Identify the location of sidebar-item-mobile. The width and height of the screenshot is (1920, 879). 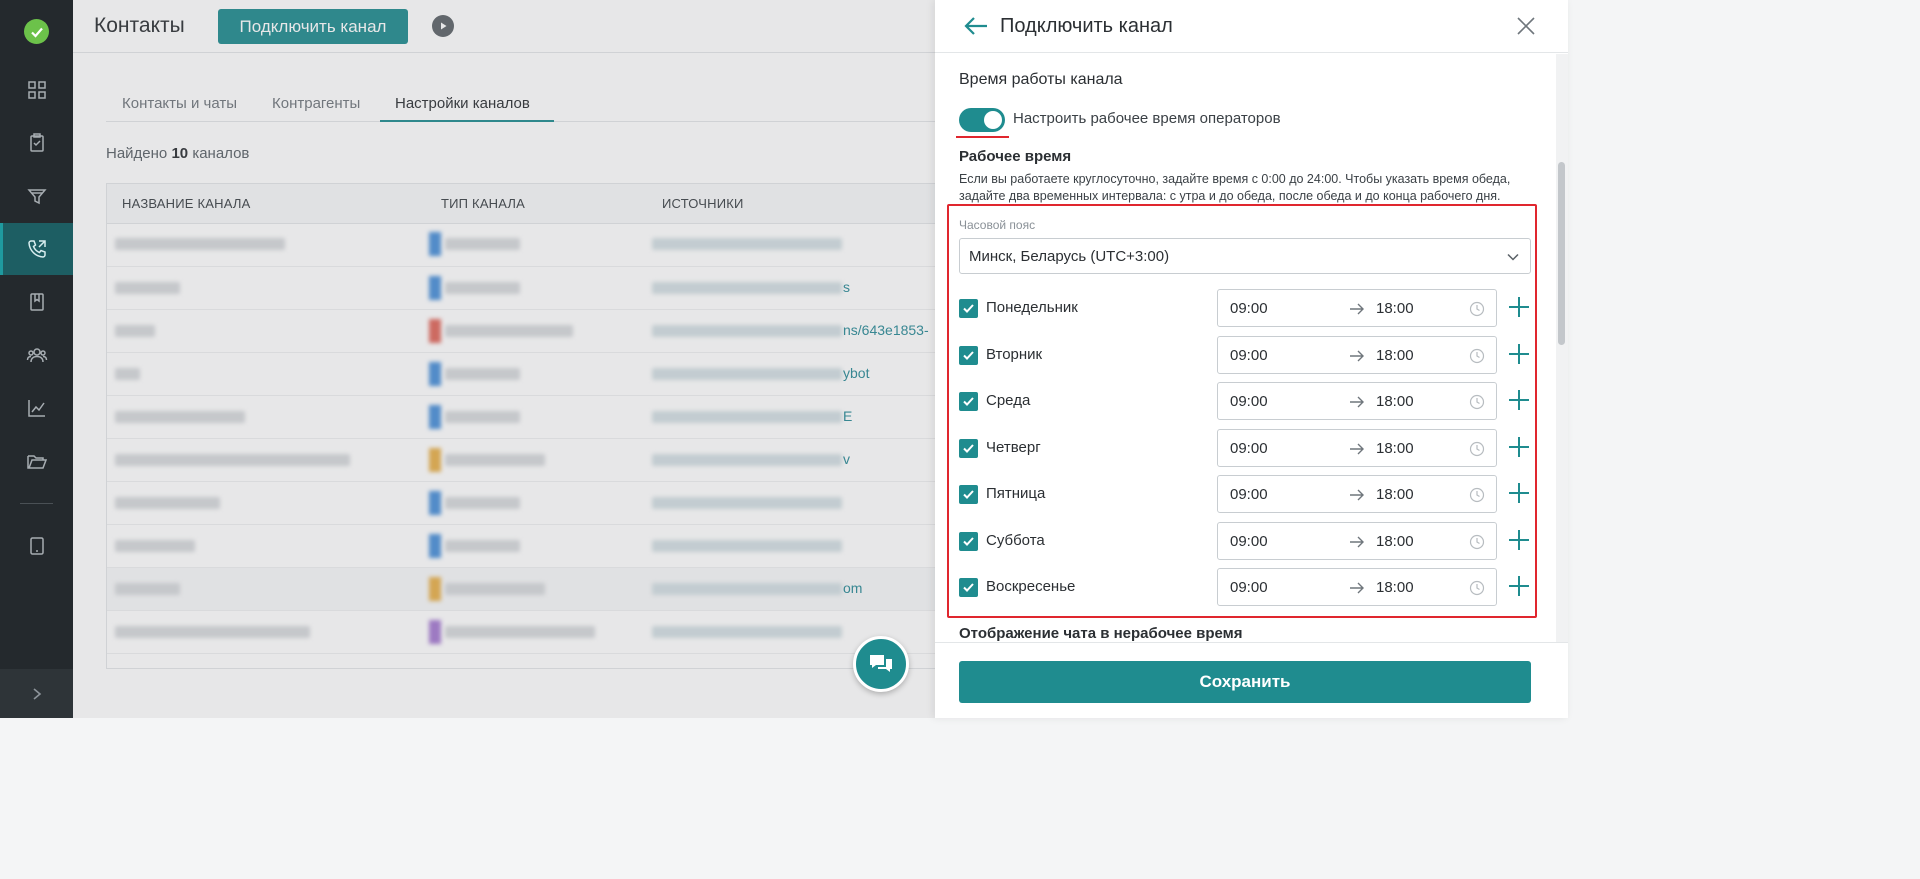
(36, 546).